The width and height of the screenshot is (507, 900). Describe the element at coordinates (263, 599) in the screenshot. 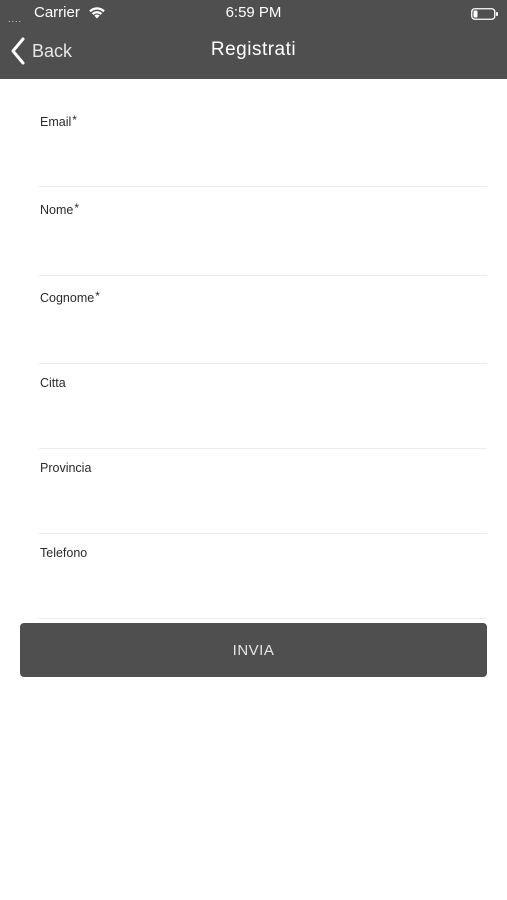

I see `telefono-field` at that location.